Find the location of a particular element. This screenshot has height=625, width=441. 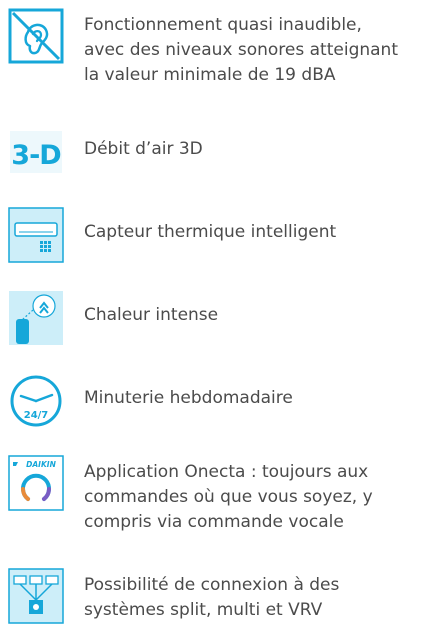

feature-text: Capteur thermique intelligent is located at coordinates (210, 232).